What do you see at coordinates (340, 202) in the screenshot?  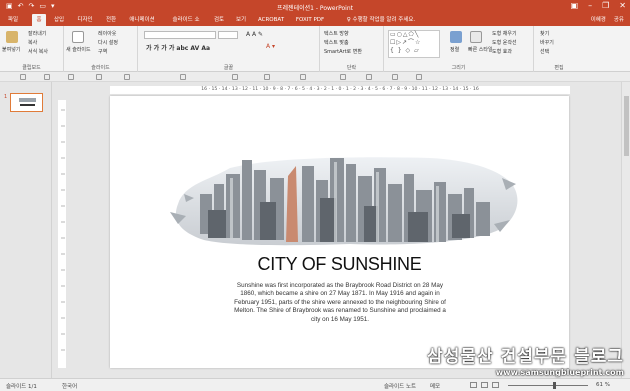 I see `city-skyline-image` at bounding box center [340, 202].